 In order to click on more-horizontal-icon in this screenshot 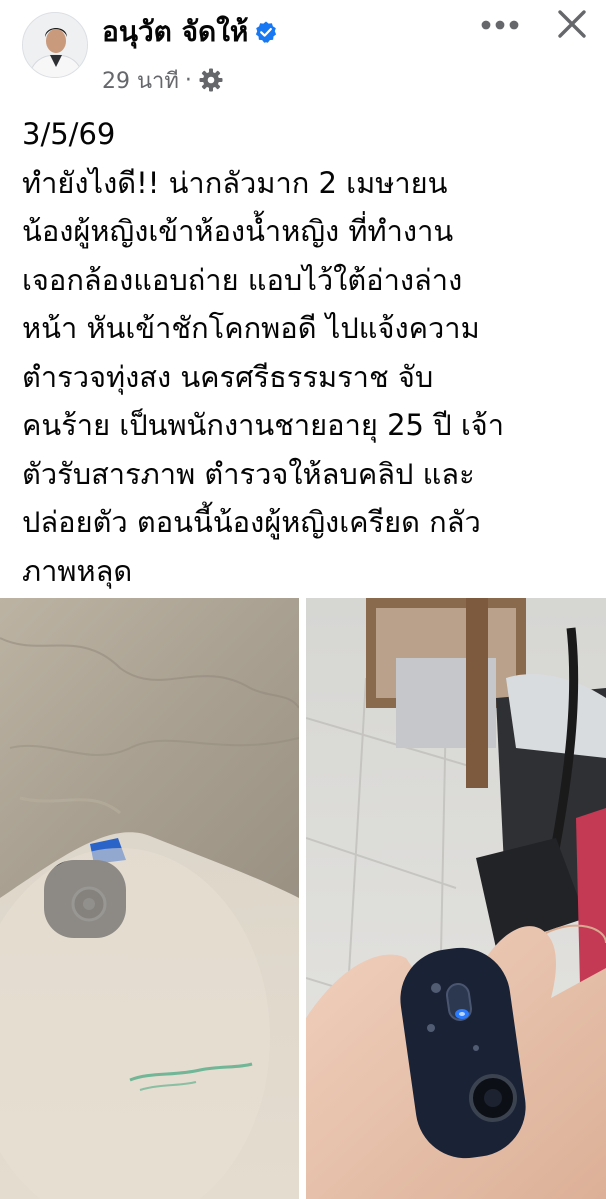, I will do `click(500, 26)`.